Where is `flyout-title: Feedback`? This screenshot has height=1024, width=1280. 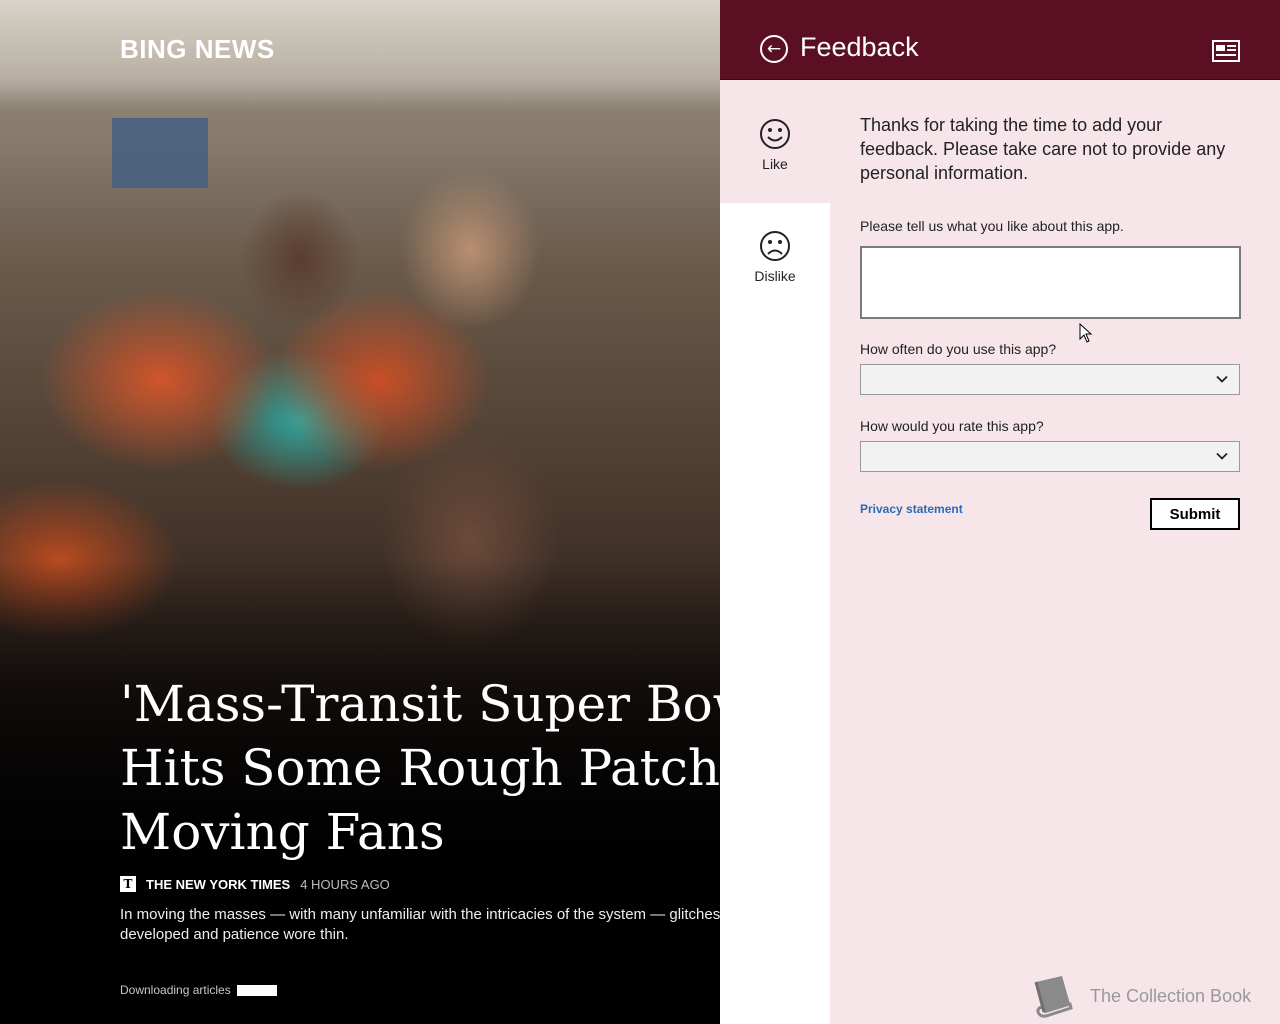
flyout-title: Feedback is located at coordinates (859, 47).